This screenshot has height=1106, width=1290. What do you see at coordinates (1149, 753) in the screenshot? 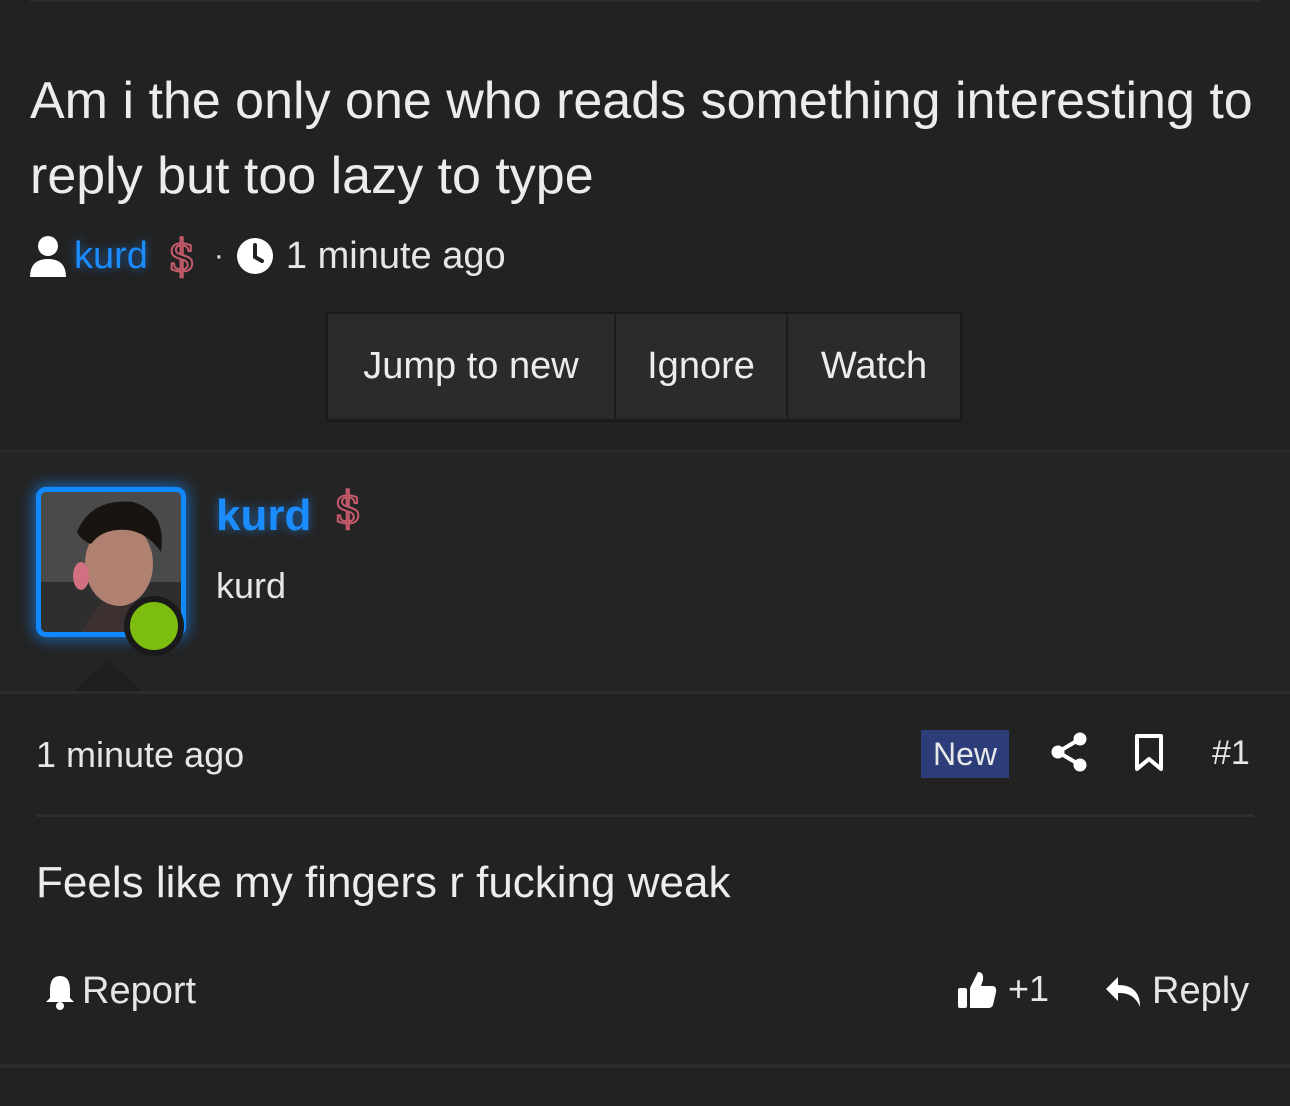
I see `bookmark-icon` at bounding box center [1149, 753].